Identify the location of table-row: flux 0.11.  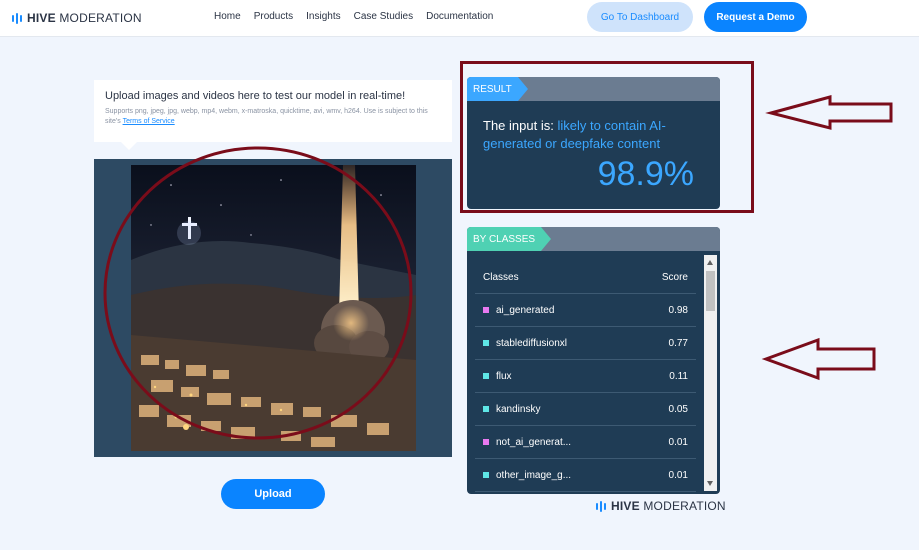
(585, 376).